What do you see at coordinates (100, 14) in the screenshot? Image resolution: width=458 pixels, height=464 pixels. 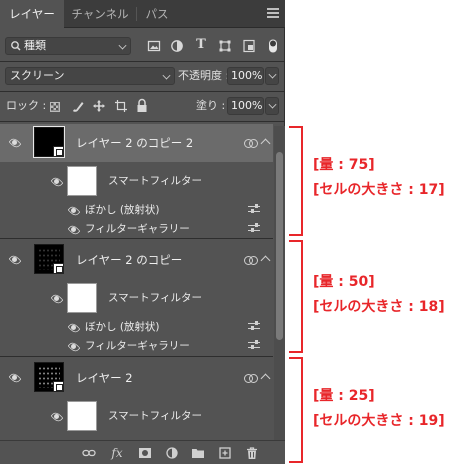 I see `tab-channels: チャンネル` at bounding box center [100, 14].